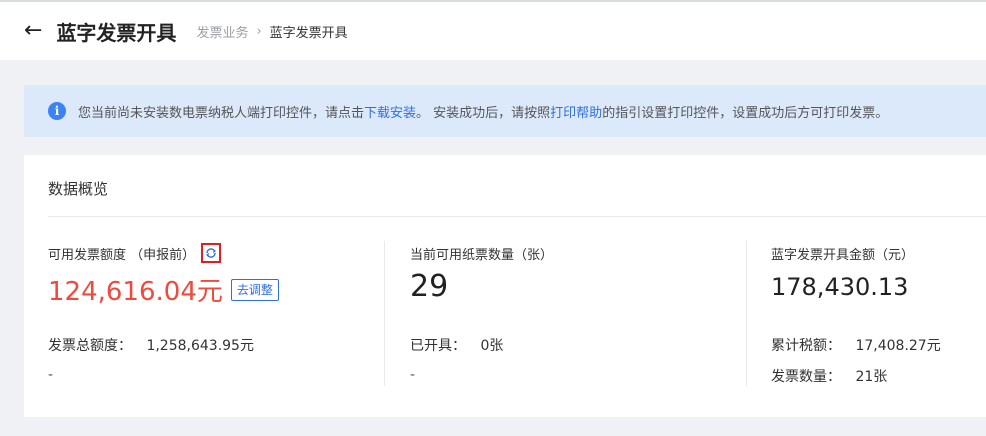 The height and width of the screenshot is (436, 986). What do you see at coordinates (493, 30) in the screenshot?
I see `top-bar: ← 蓝字发票开具 发票业务 › 蓝字发票开具` at bounding box center [493, 30].